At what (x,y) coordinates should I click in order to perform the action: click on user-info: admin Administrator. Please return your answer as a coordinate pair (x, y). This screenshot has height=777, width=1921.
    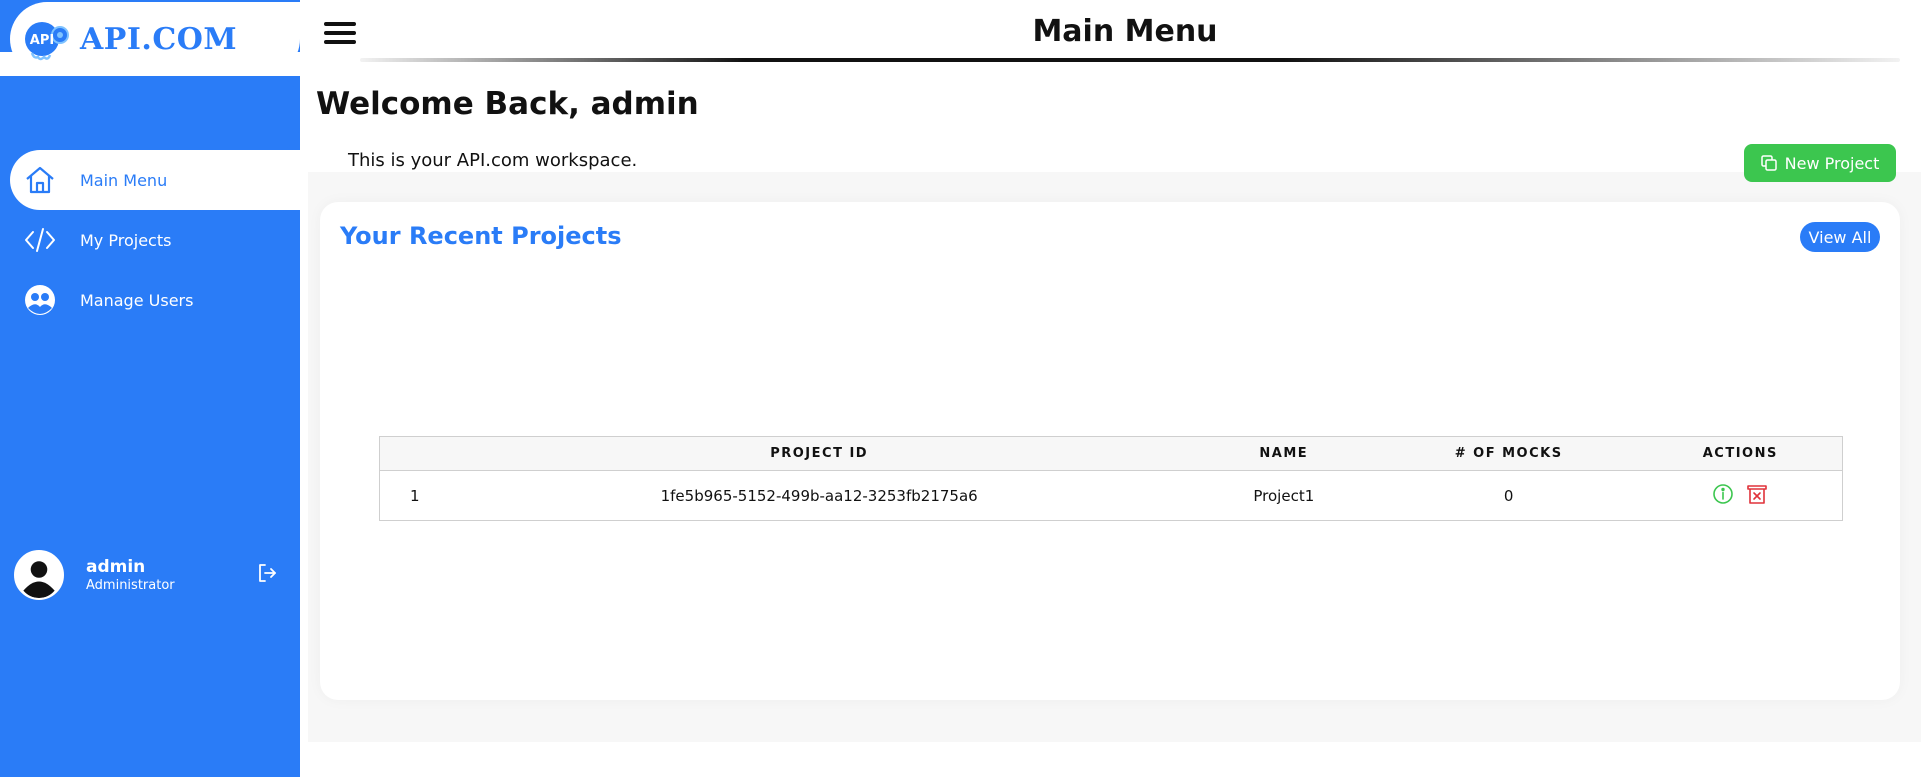
    Looking at the image, I should click on (130, 575).